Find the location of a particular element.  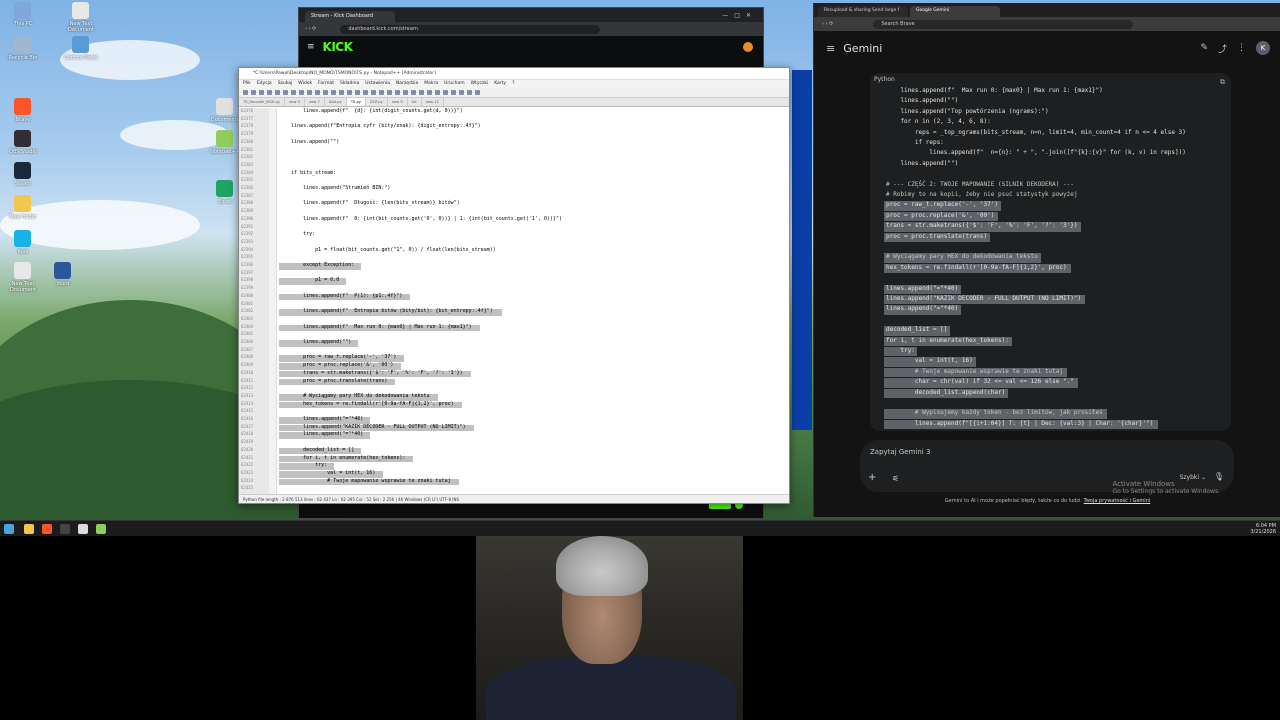

file-tab: new 3 is located at coordinates (295, 102).